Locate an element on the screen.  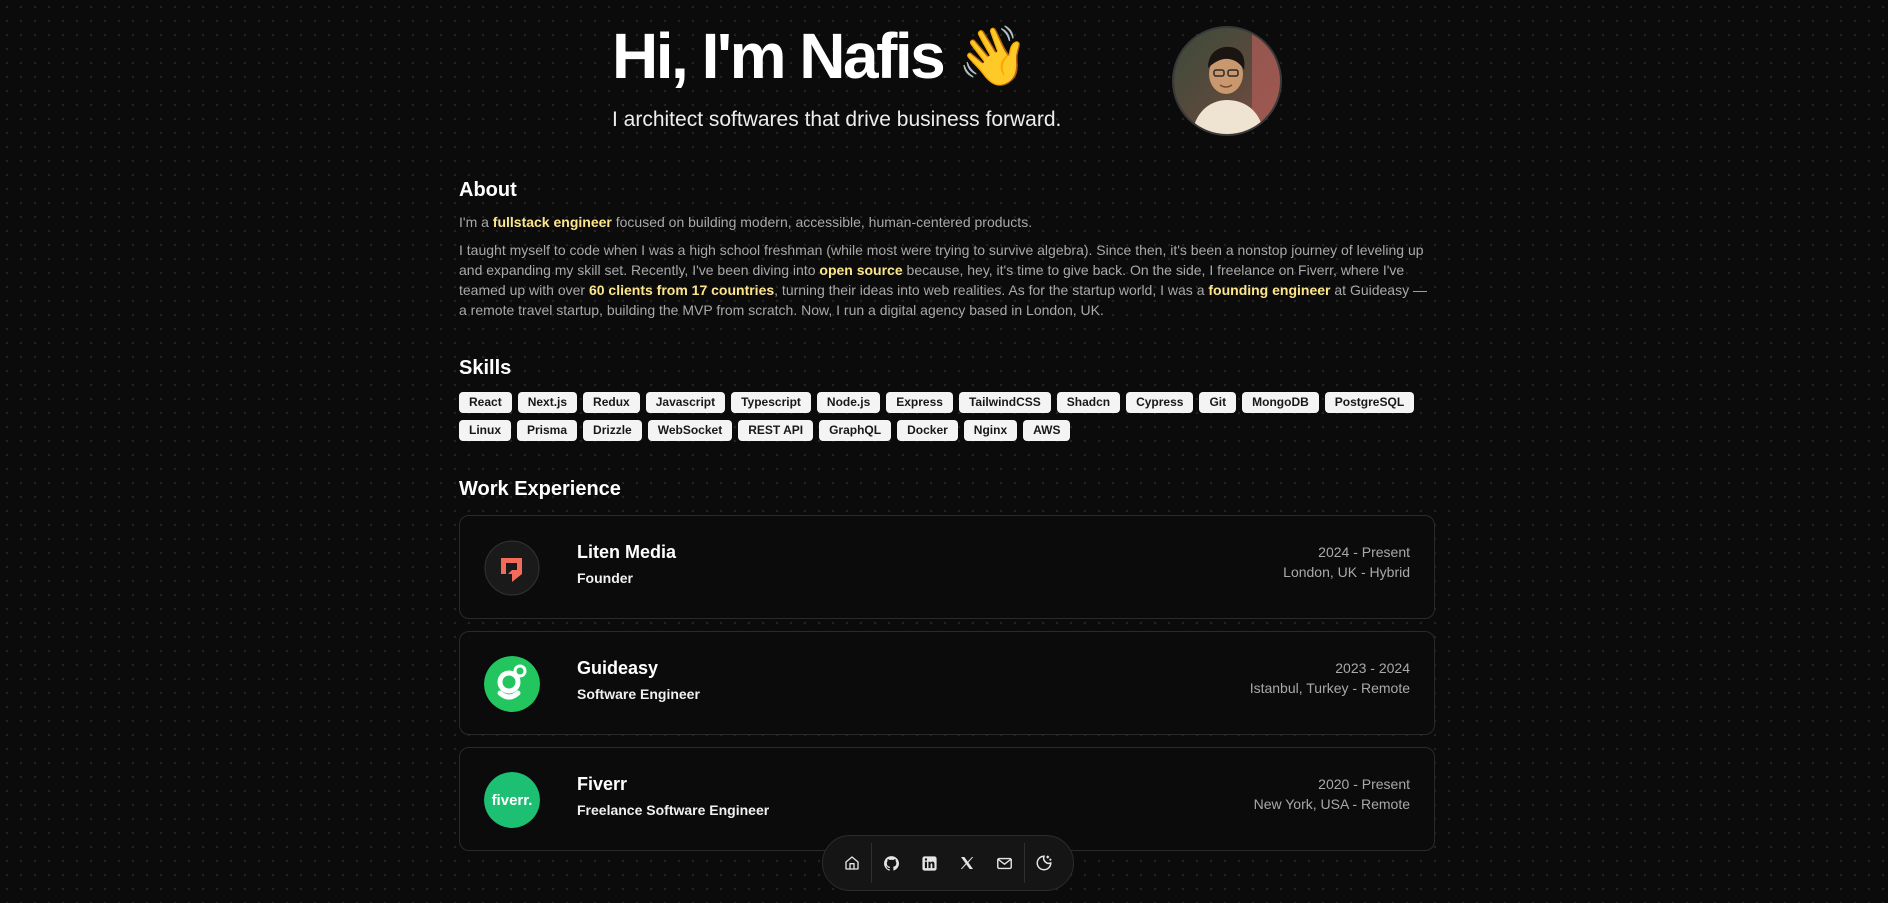
home-button is located at coordinates (851, 863).